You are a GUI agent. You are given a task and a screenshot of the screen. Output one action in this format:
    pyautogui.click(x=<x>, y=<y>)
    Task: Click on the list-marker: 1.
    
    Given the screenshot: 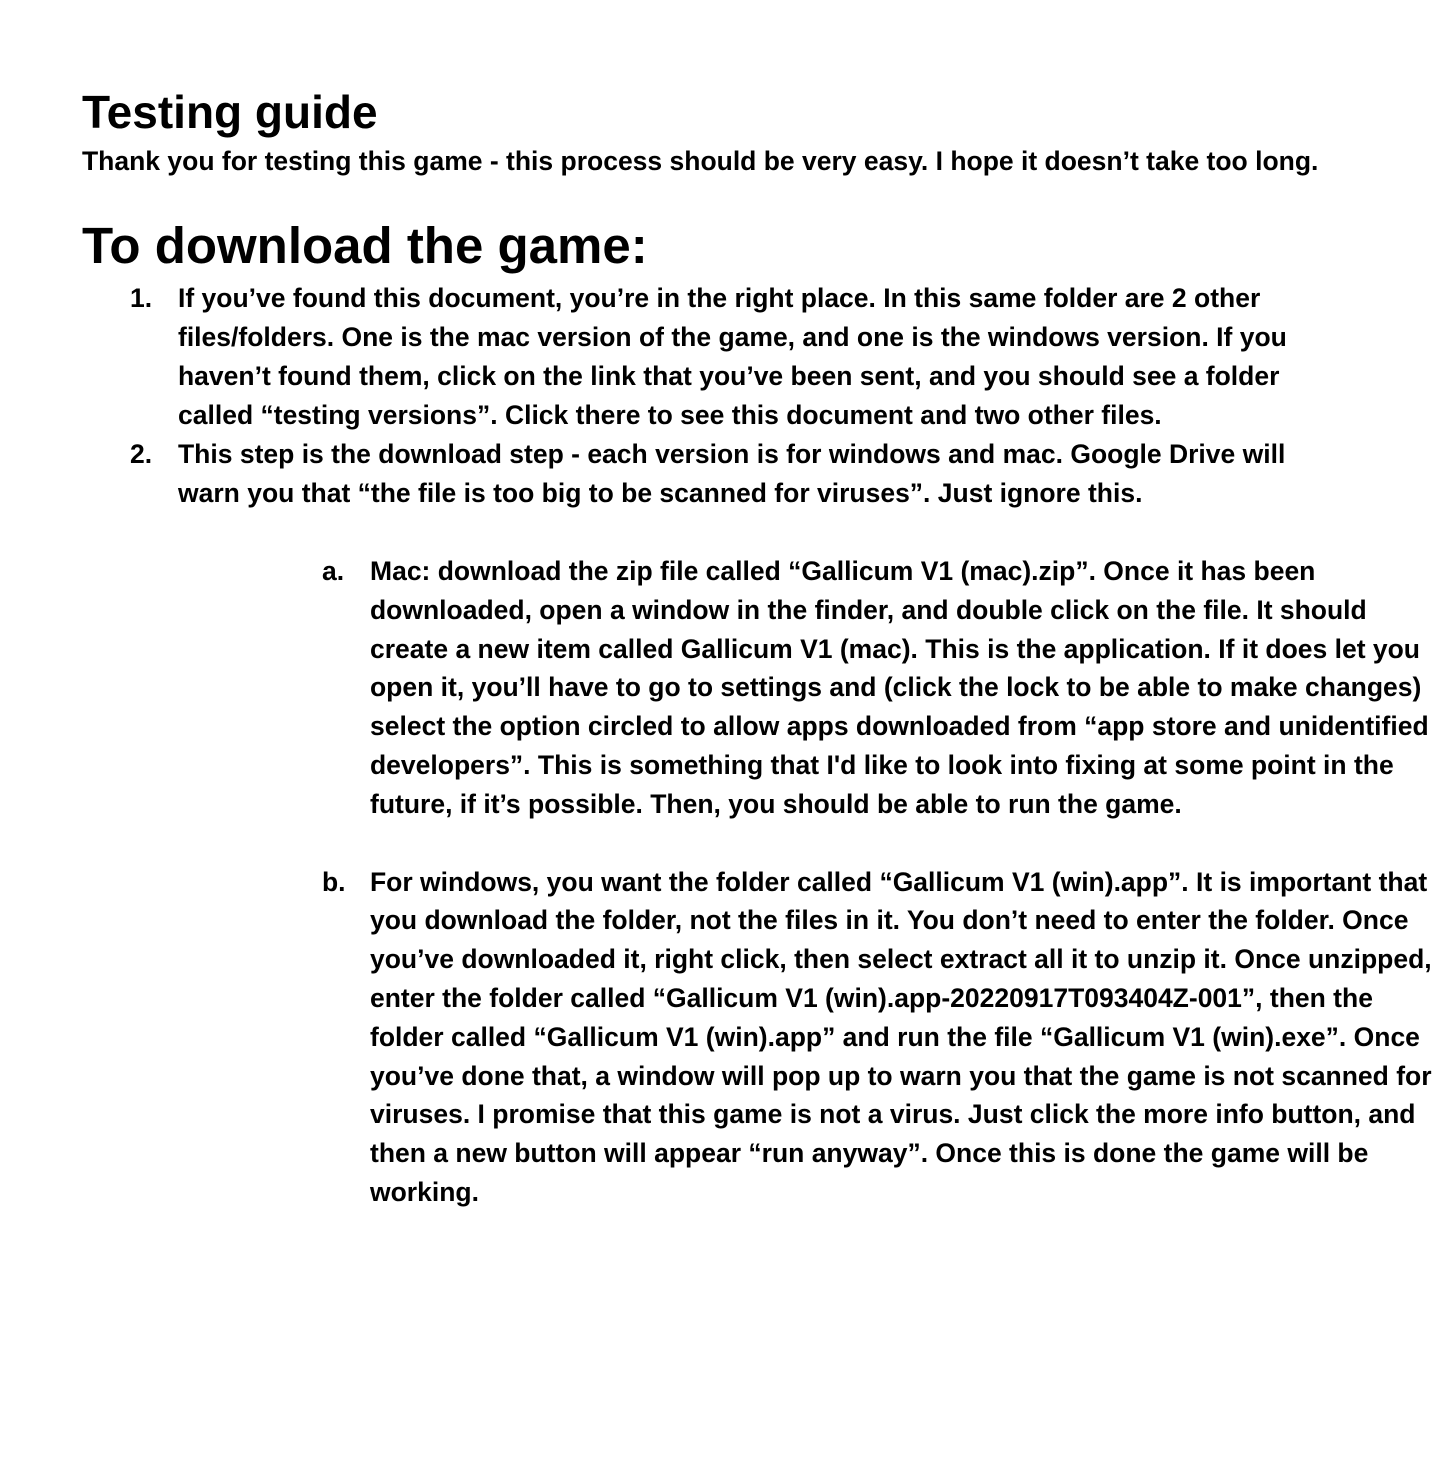 What is the action you would take?
    pyautogui.click(x=141, y=298)
    